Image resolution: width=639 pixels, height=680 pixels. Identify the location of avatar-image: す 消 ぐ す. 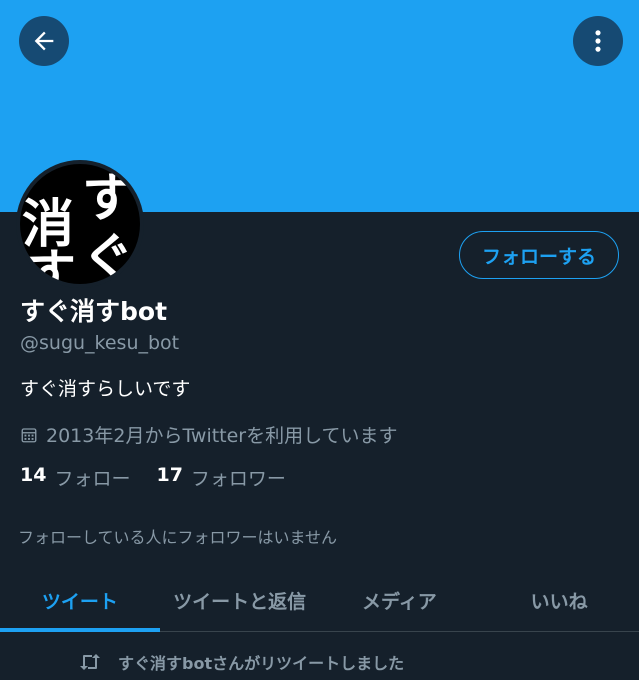
(80, 224).